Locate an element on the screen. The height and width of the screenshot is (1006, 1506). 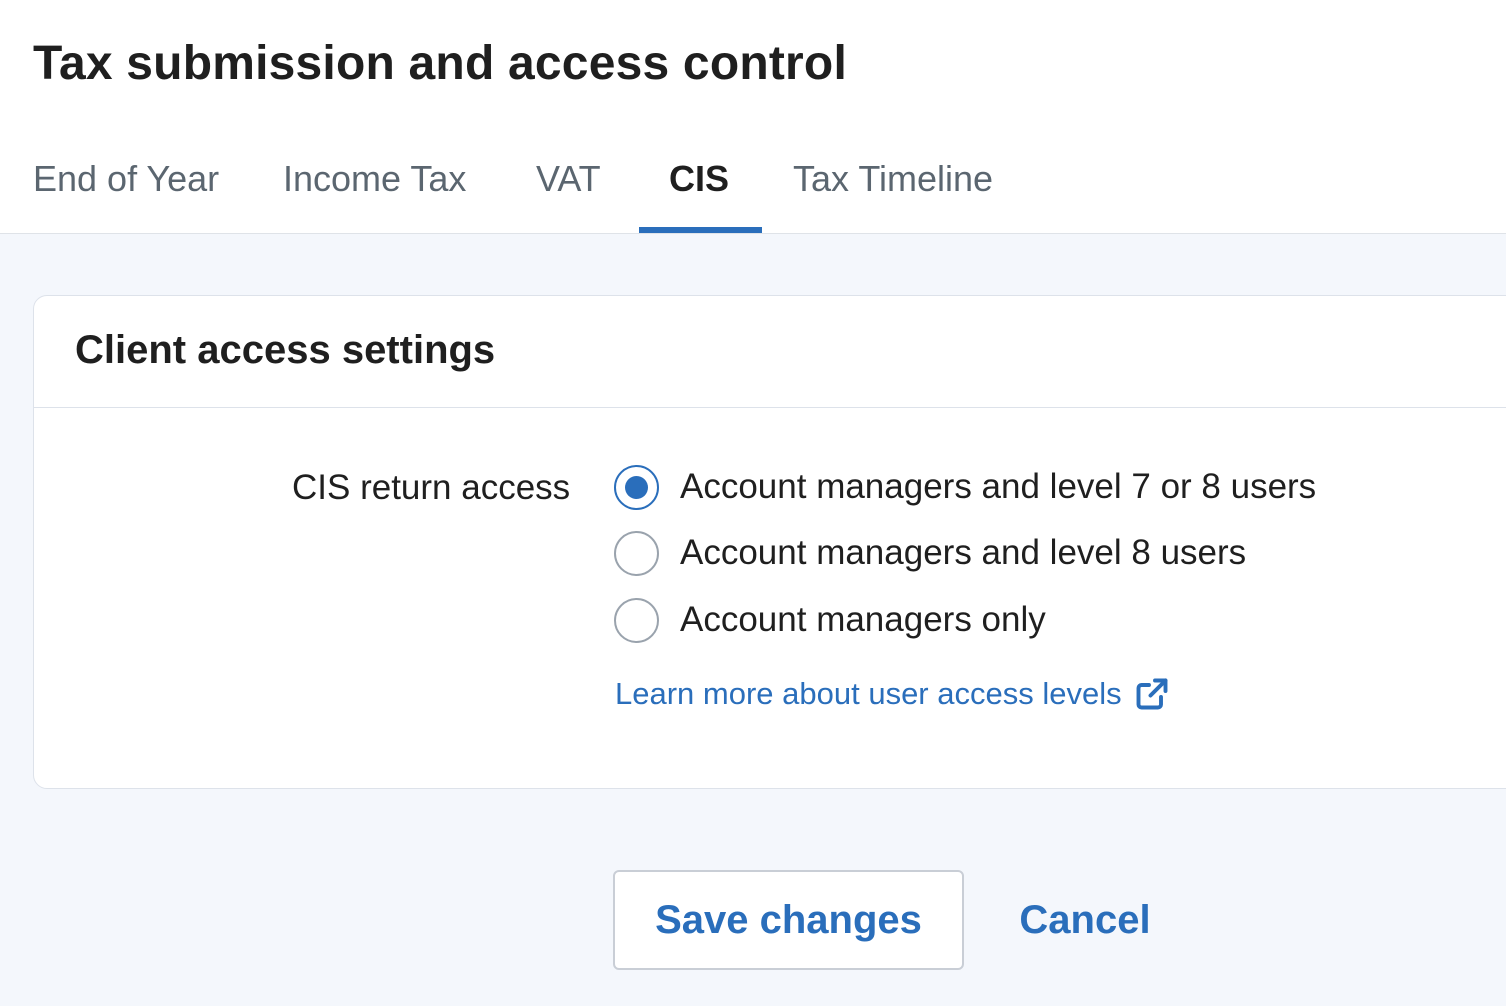
cancel-button: Cancel is located at coordinates (1085, 920).